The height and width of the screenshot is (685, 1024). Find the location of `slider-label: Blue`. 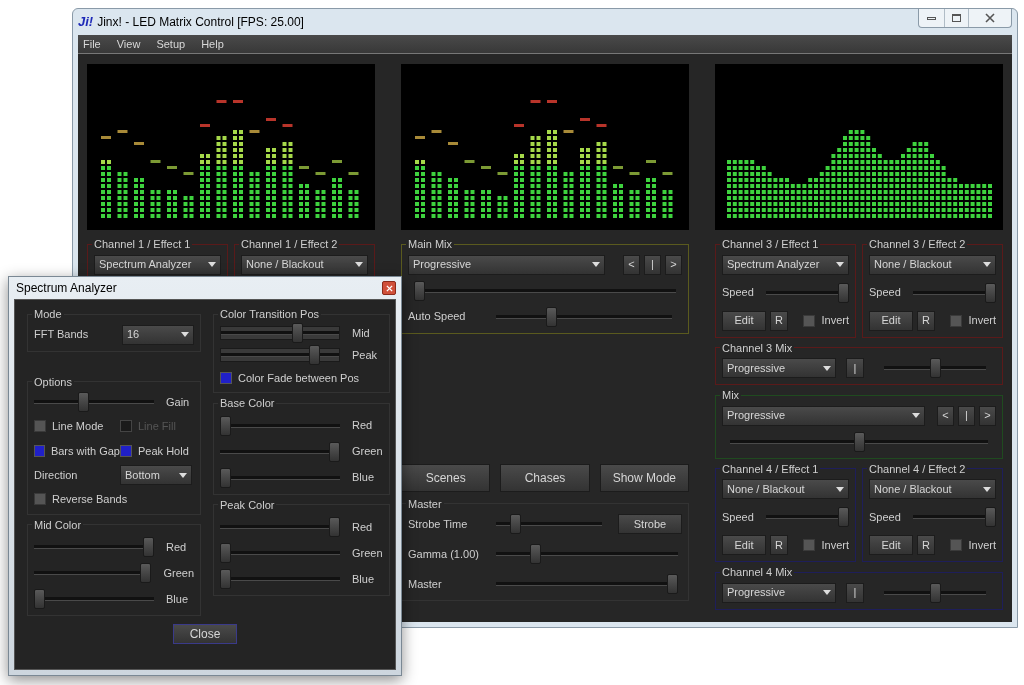

slider-label: Blue is located at coordinates (177, 599).